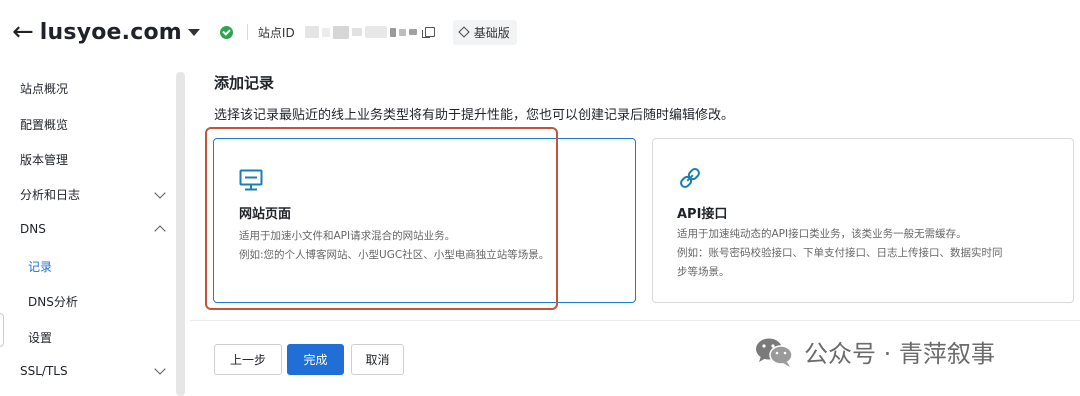 Image resolution: width=1080 pixels, height=396 pixels. I want to click on sidebar-item-dns-analytics: DNS分析, so click(103, 301).